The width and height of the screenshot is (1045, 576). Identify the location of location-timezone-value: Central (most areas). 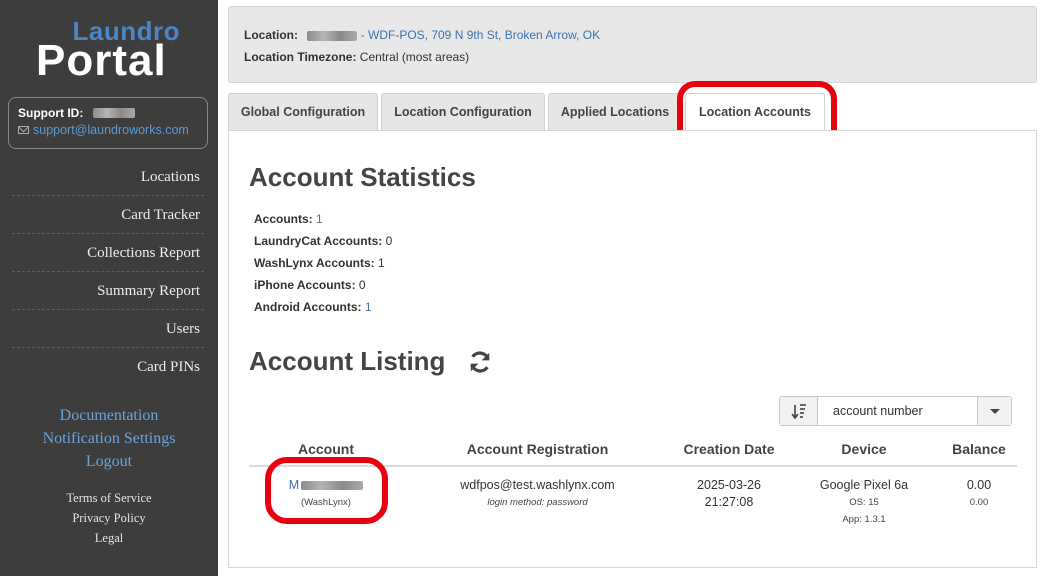
(414, 57).